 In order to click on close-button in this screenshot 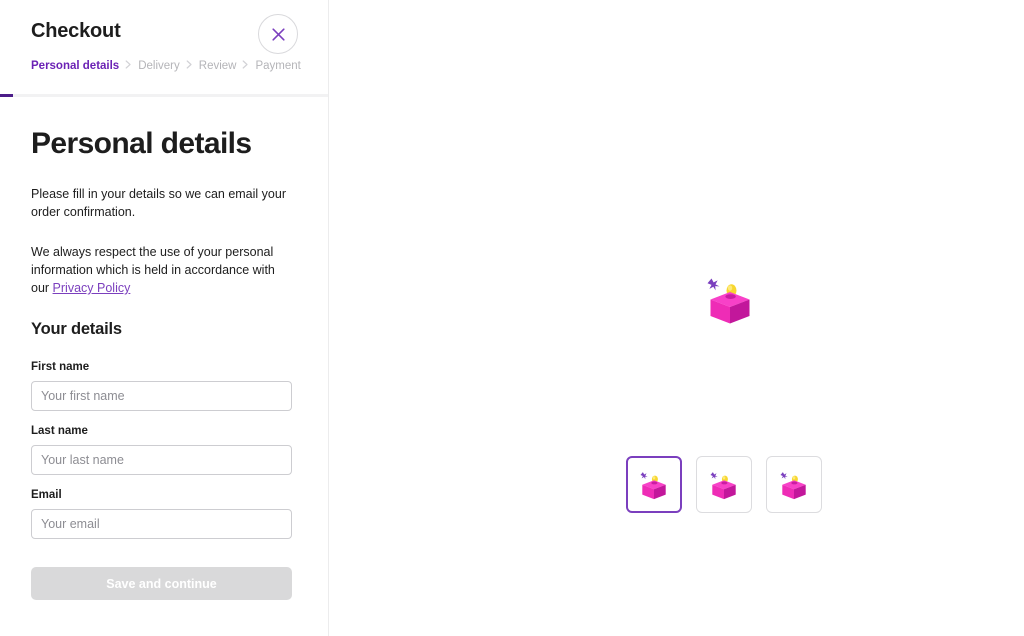, I will do `click(278, 34)`.